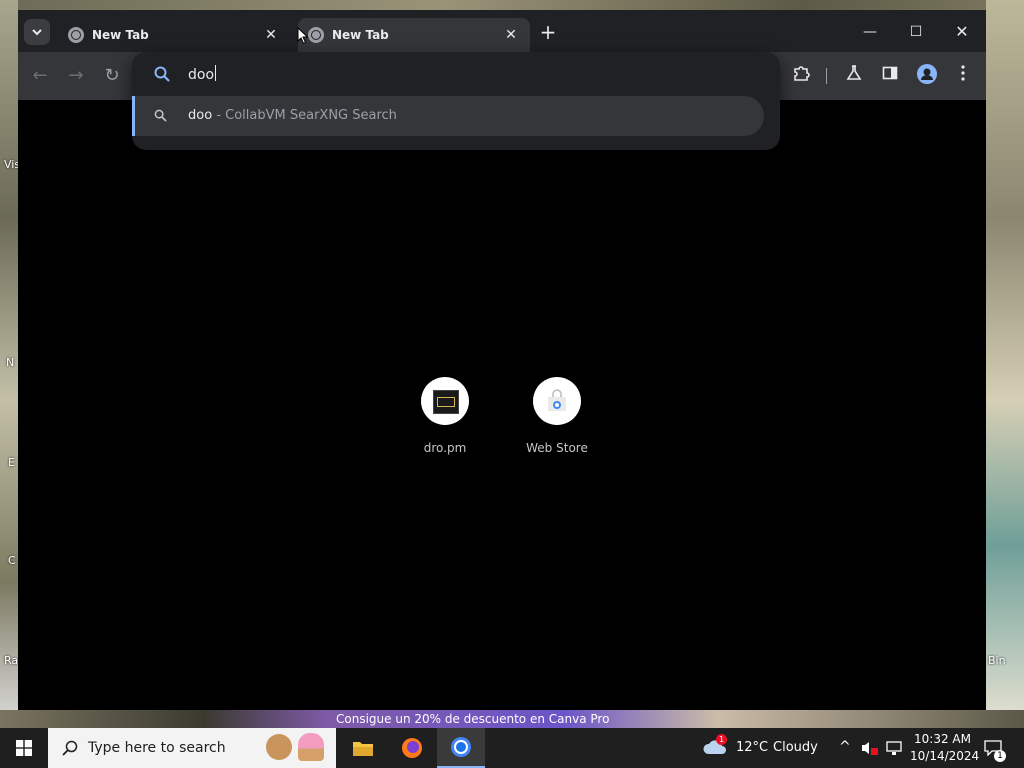  I want to click on puzzle-icon, so click(802, 73).